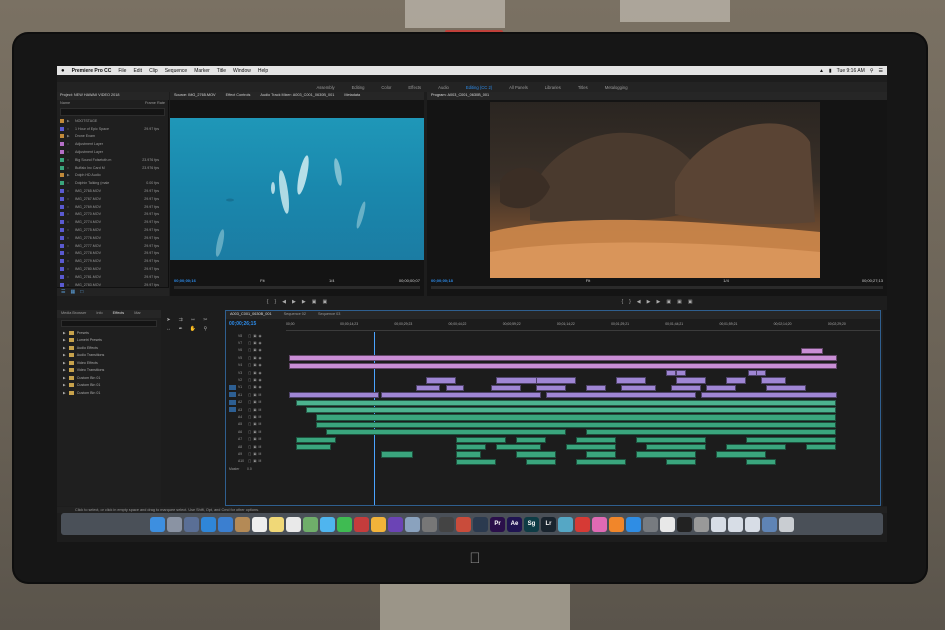 The width and height of the screenshot is (945, 630). Describe the element at coordinates (293, 524) in the screenshot. I see `reminders-icon` at that location.